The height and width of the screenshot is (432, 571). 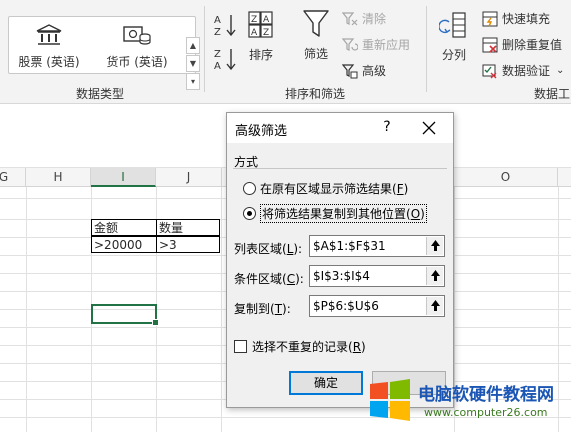 What do you see at coordinates (49, 34) in the screenshot?
I see `bank-icon` at bounding box center [49, 34].